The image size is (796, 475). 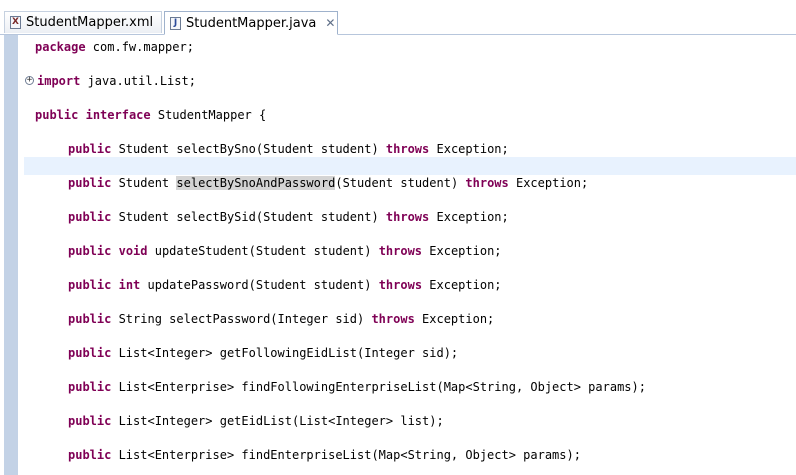 I want to click on tab-label: StudentMapper.xml, so click(x=90, y=22).